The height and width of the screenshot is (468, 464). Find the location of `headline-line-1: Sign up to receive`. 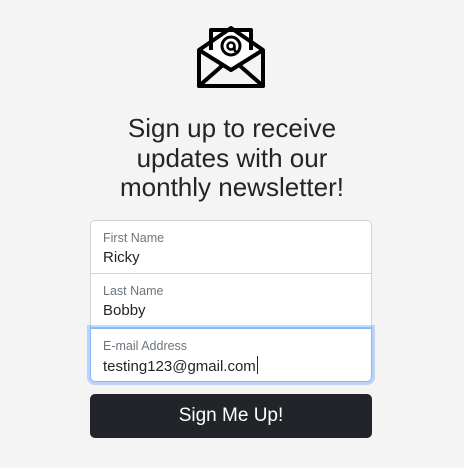

headline-line-1: Sign up to receive is located at coordinates (232, 128).